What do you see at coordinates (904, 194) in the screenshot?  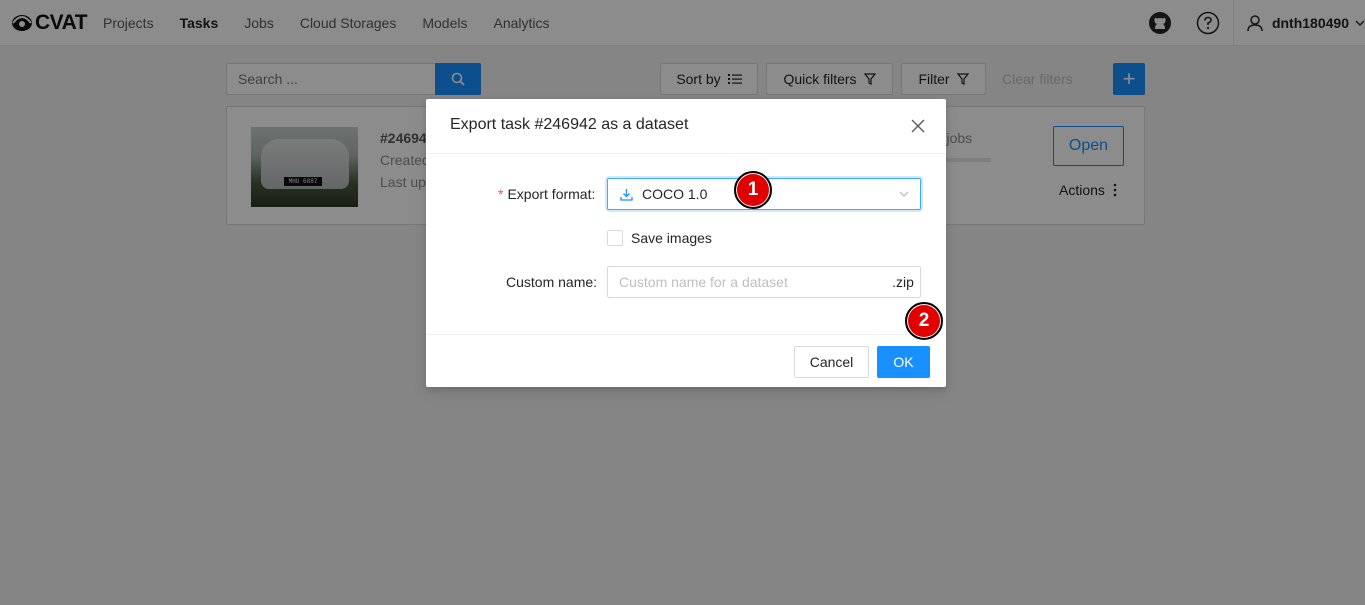 I see `chevron-down-icon` at bounding box center [904, 194].